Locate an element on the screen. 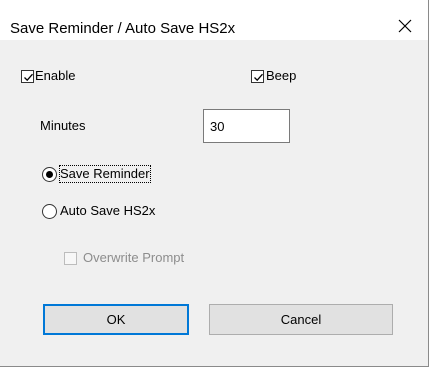  cancel-button: Cancel is located at coordinates (301, 319).